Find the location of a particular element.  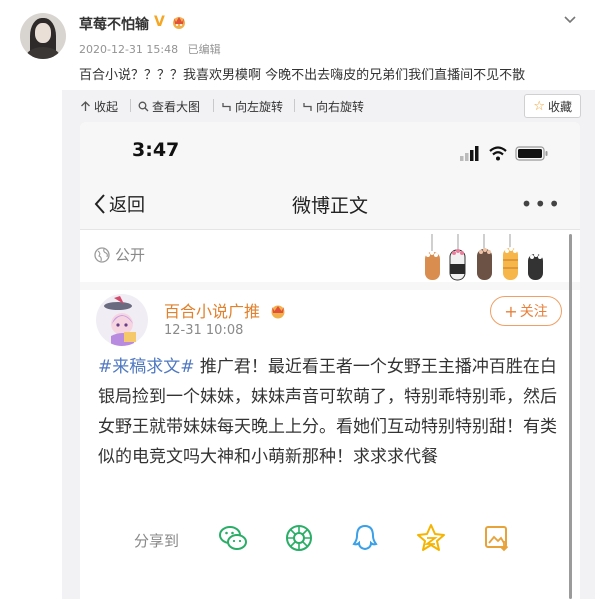

collapse-label: 收起 is located at coordinates (106, 107).